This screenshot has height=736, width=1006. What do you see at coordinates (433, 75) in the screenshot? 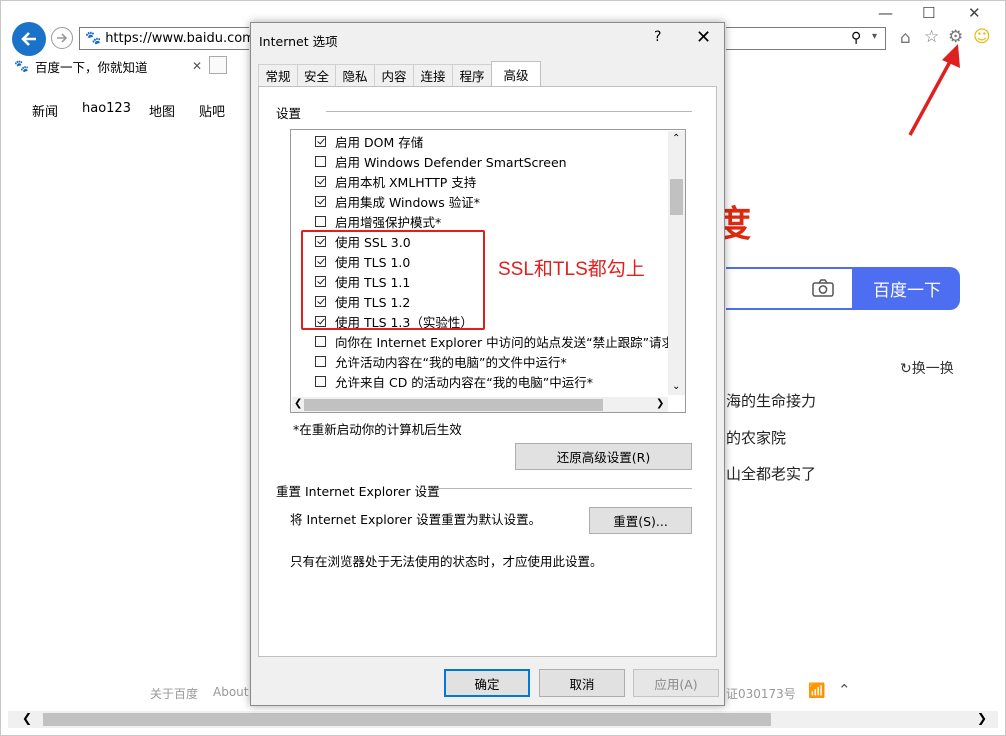
I see `tab-connections: 连接` at bounding box center [433, 75].